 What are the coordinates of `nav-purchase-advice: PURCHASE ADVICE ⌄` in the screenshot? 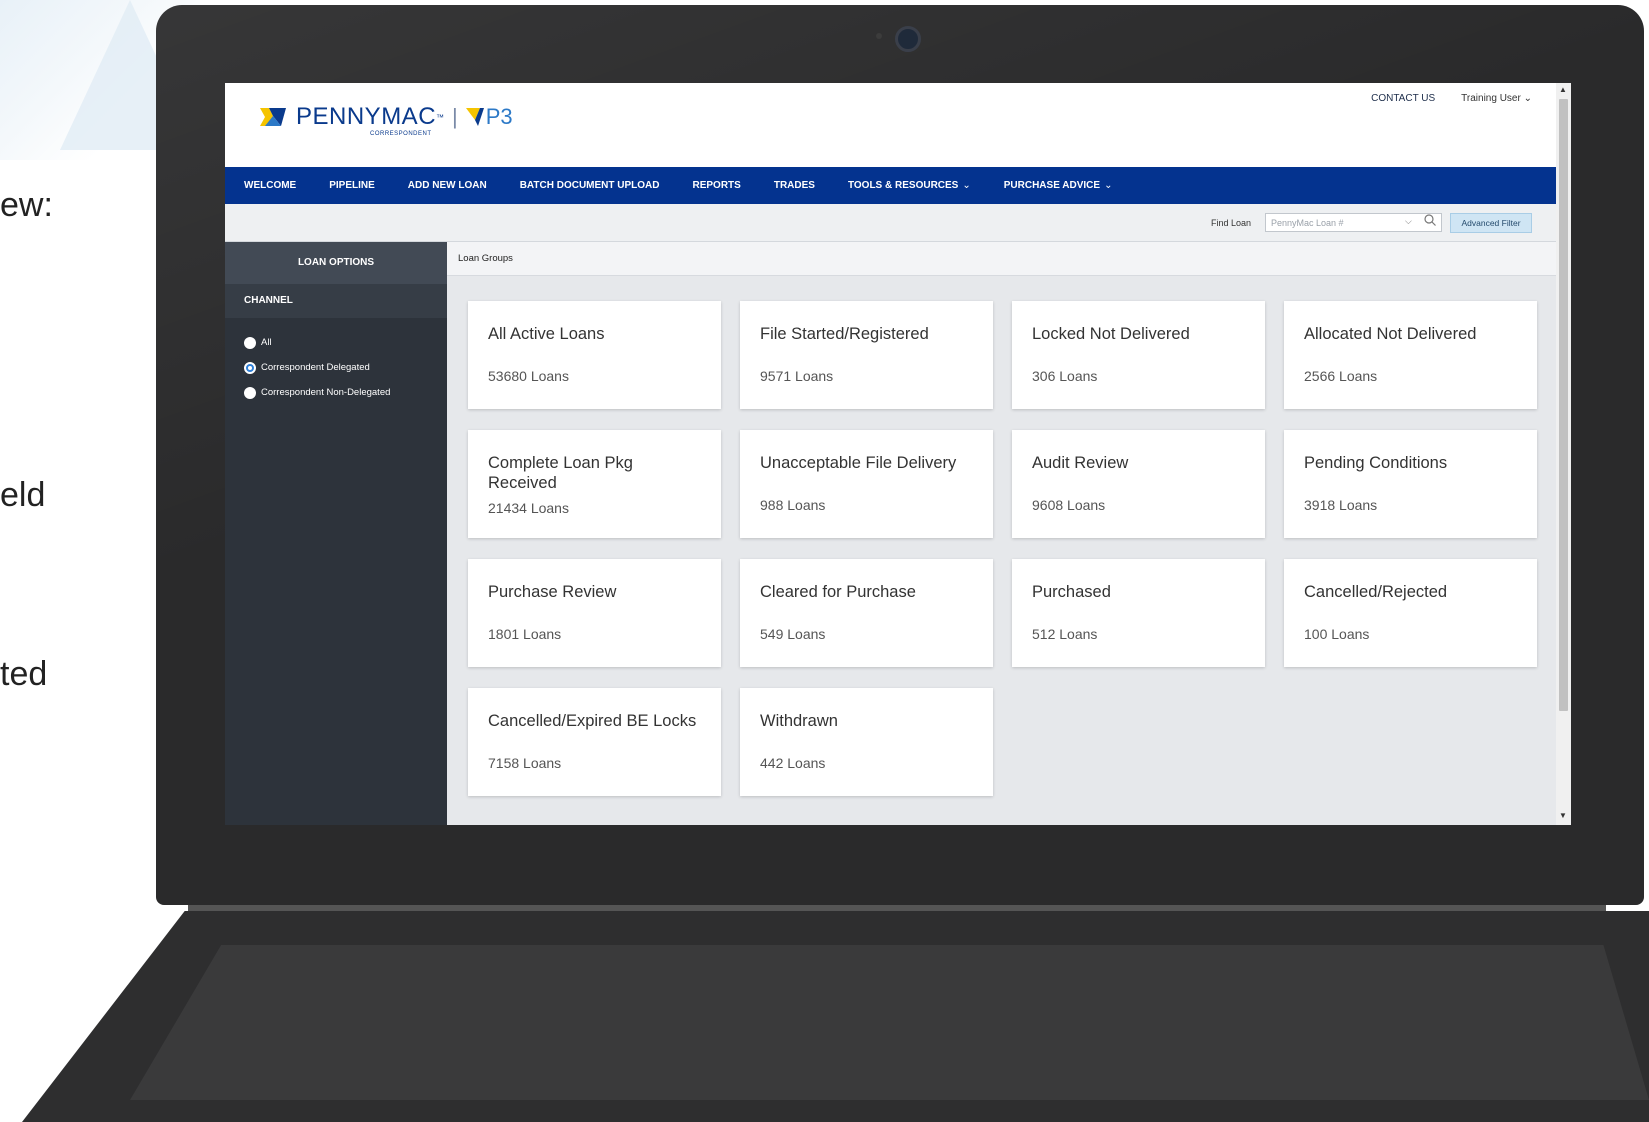 It's located at (1058, 185).